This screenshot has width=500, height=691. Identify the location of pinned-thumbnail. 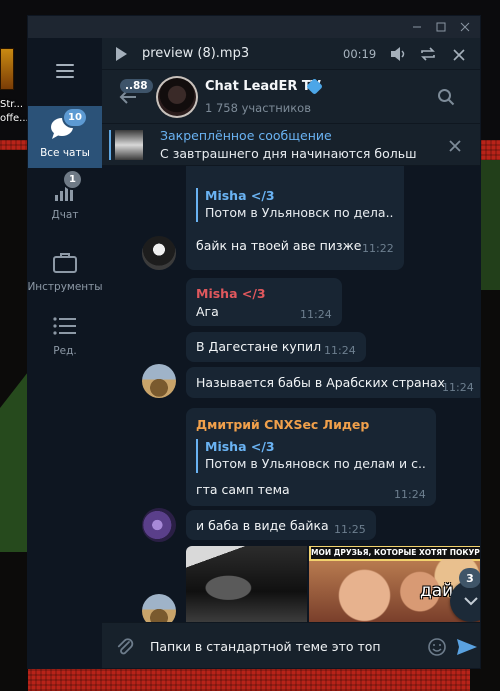
(129, 145).